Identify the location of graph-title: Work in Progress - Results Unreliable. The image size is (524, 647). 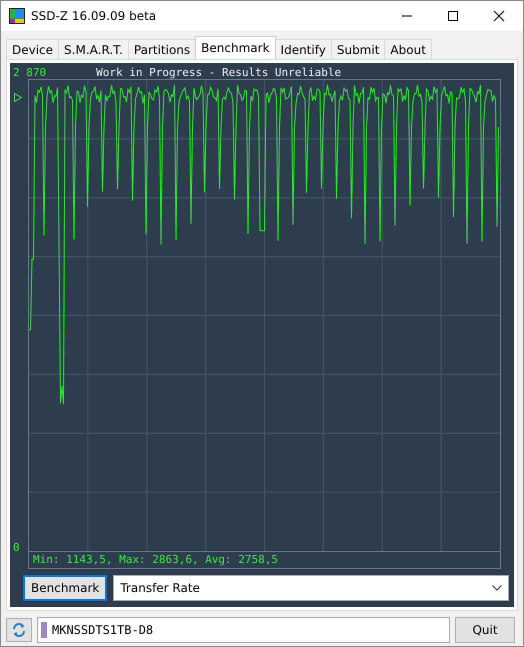
(219, 72).